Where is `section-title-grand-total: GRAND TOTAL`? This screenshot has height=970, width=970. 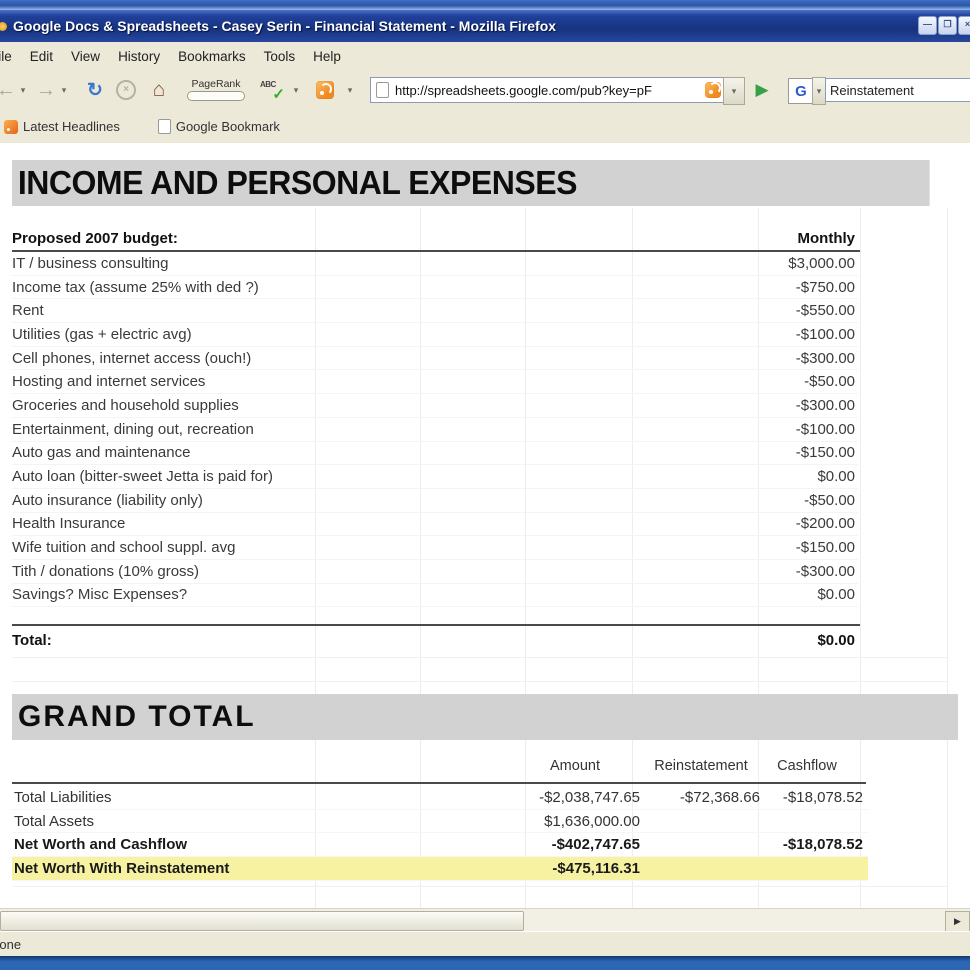
section-title-grand-total: GRAND TOTAL is located at coordinates (485, 717).